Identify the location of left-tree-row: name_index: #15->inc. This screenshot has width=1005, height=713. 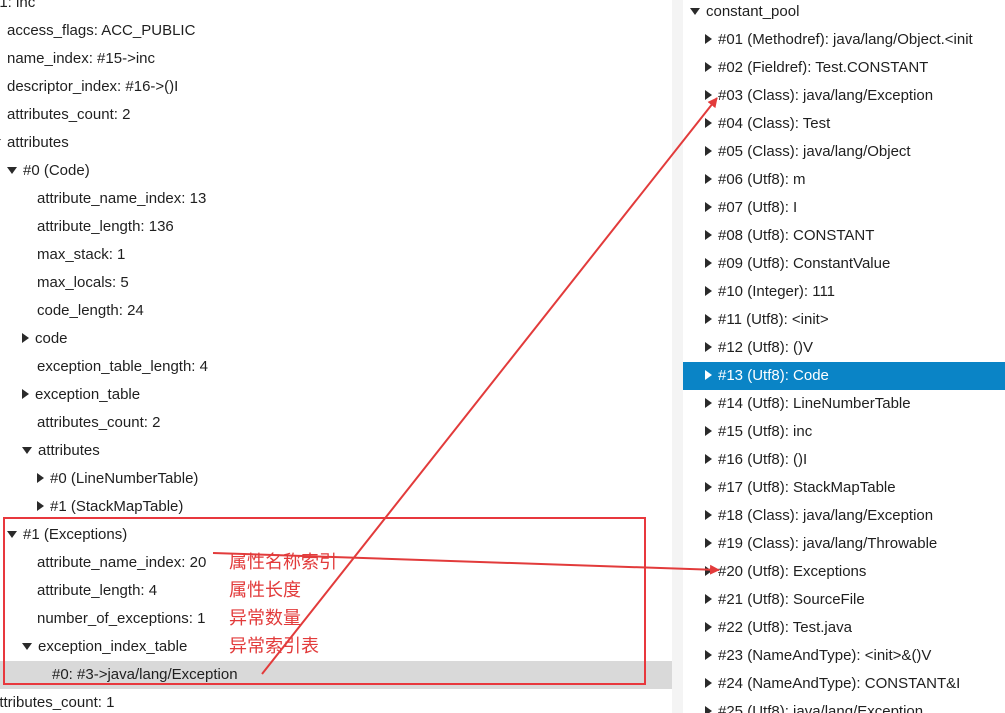
(336, 59).